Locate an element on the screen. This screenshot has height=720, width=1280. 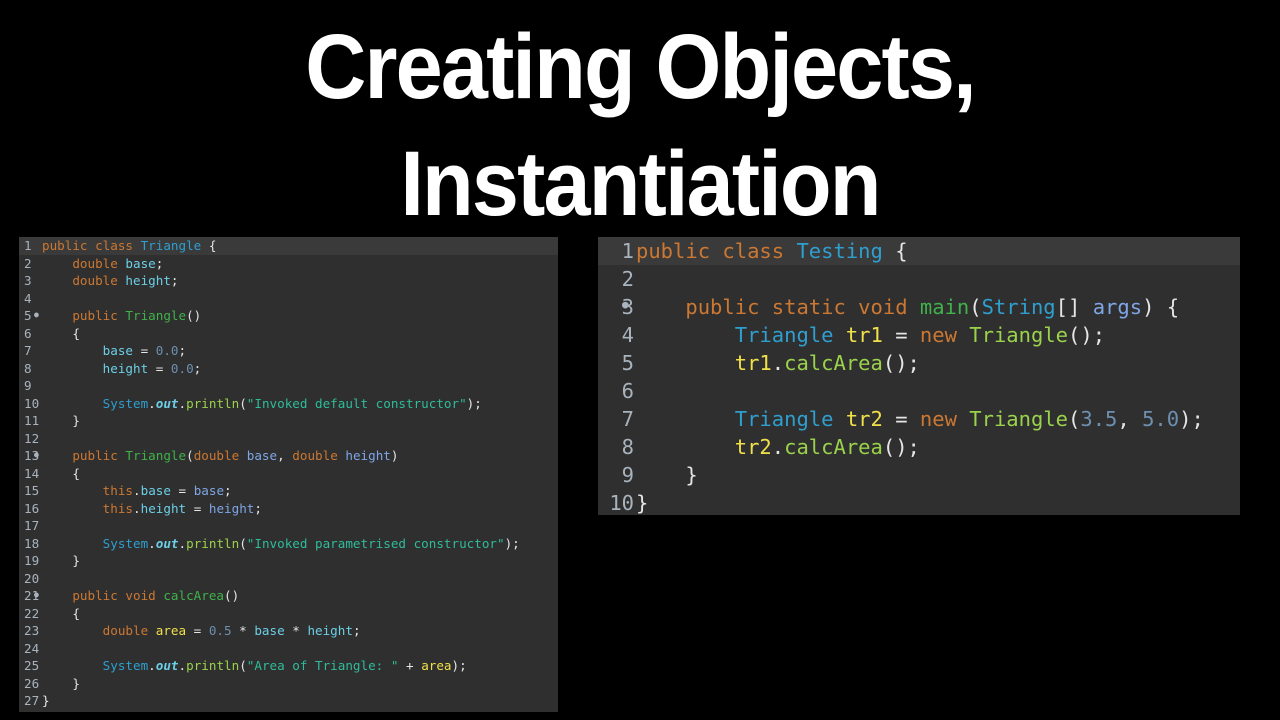
code-line: 19 } is located at coordinates (288, 561).